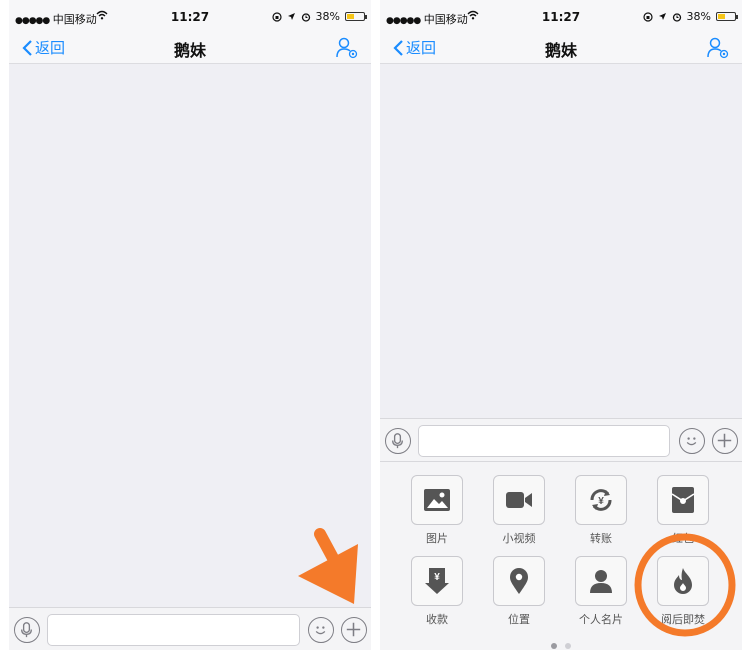 This screenshot has height=660, width=750. I want to click on receive-money-button: ¥, so click(437, 581).